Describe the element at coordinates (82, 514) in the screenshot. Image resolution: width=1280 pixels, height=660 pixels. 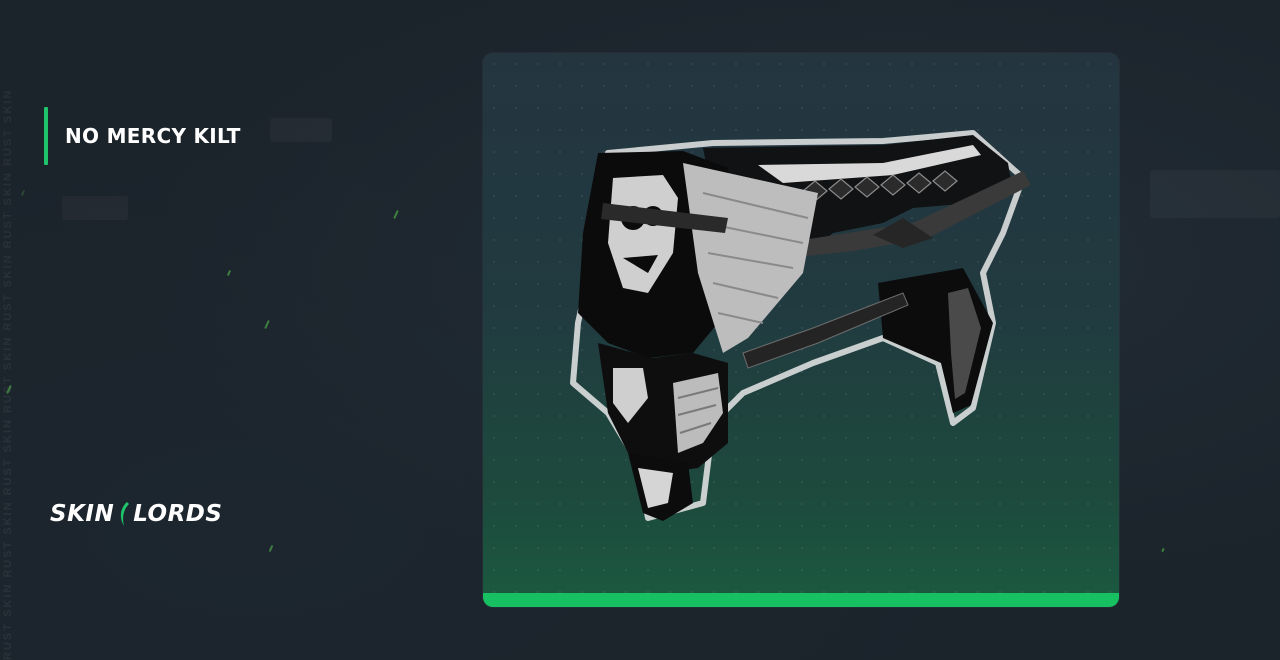
I see `logo-text-left: SKIN` at that location.